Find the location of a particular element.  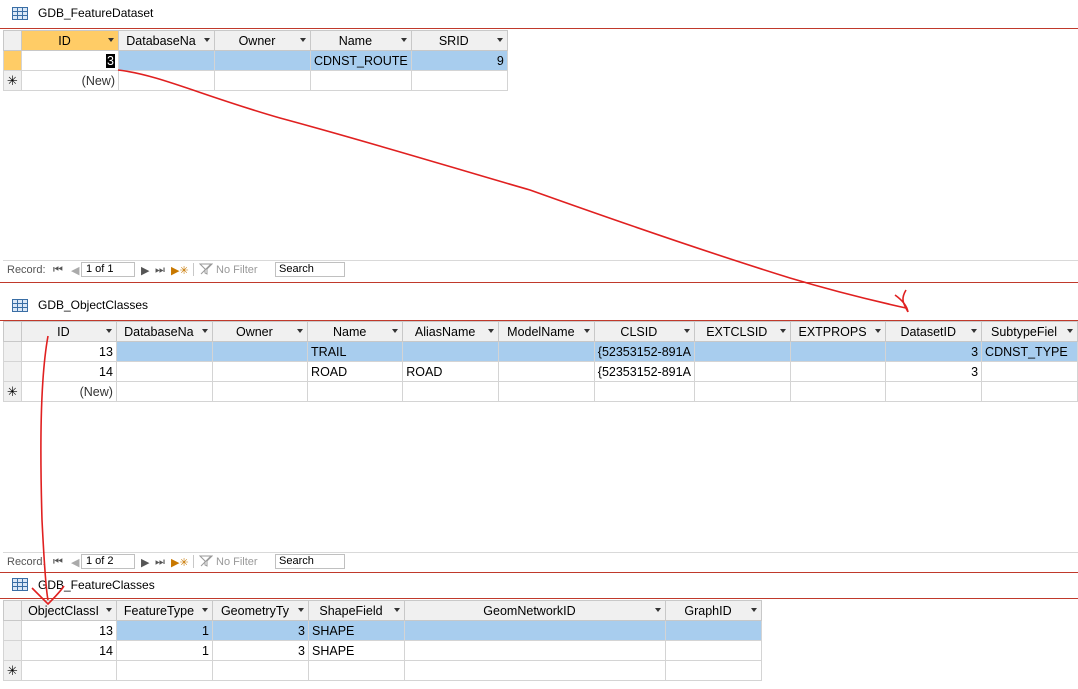

first-record-icon: ⏮ is located at coordinates (58, 270).